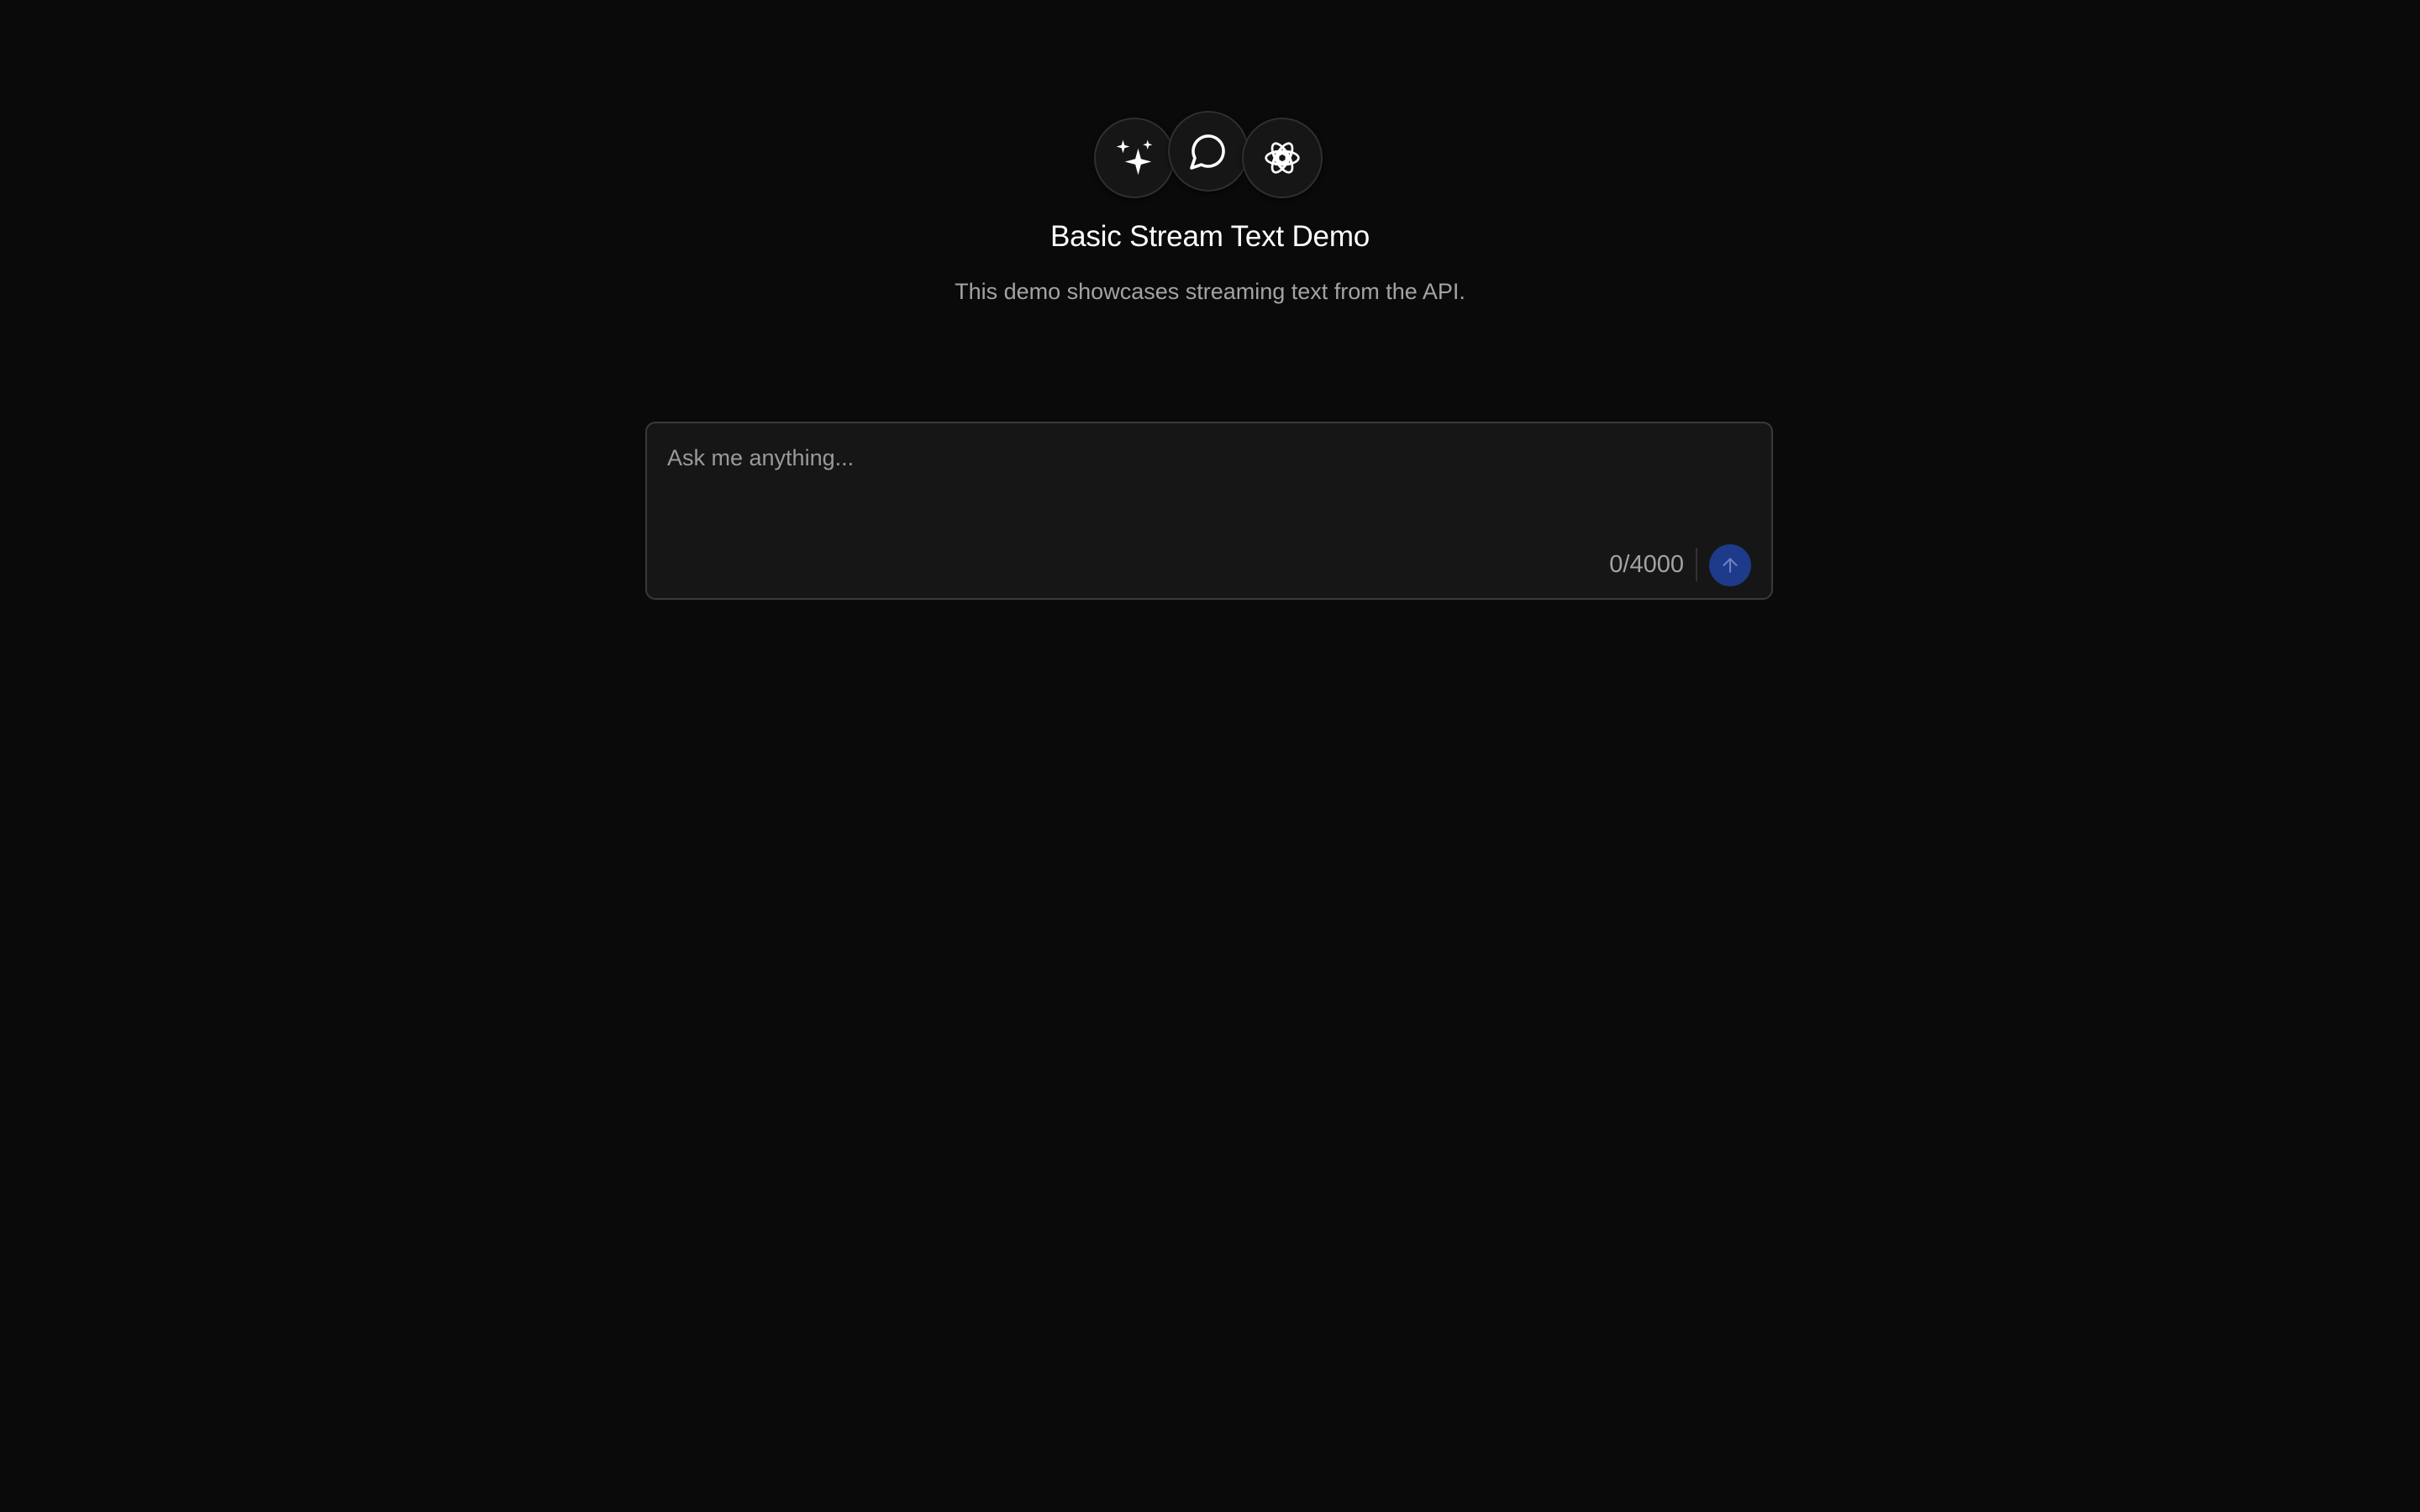  I want to click on chat-composer: 0/4000, so click(1209, 511).